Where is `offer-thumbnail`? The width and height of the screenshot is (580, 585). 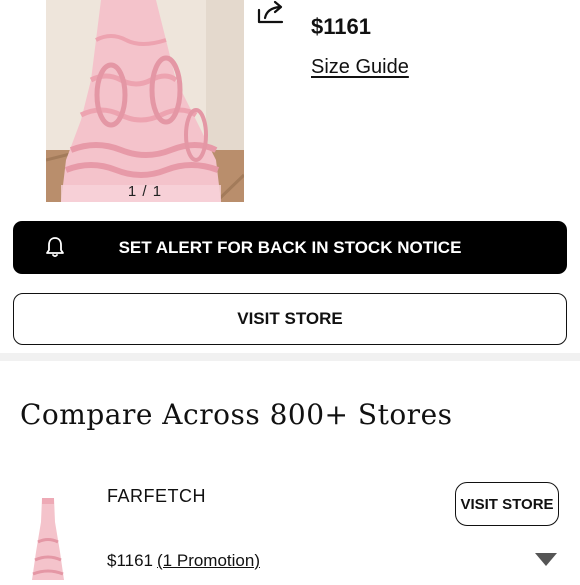 offer-thumbnail is located at coordinates (48, 536).